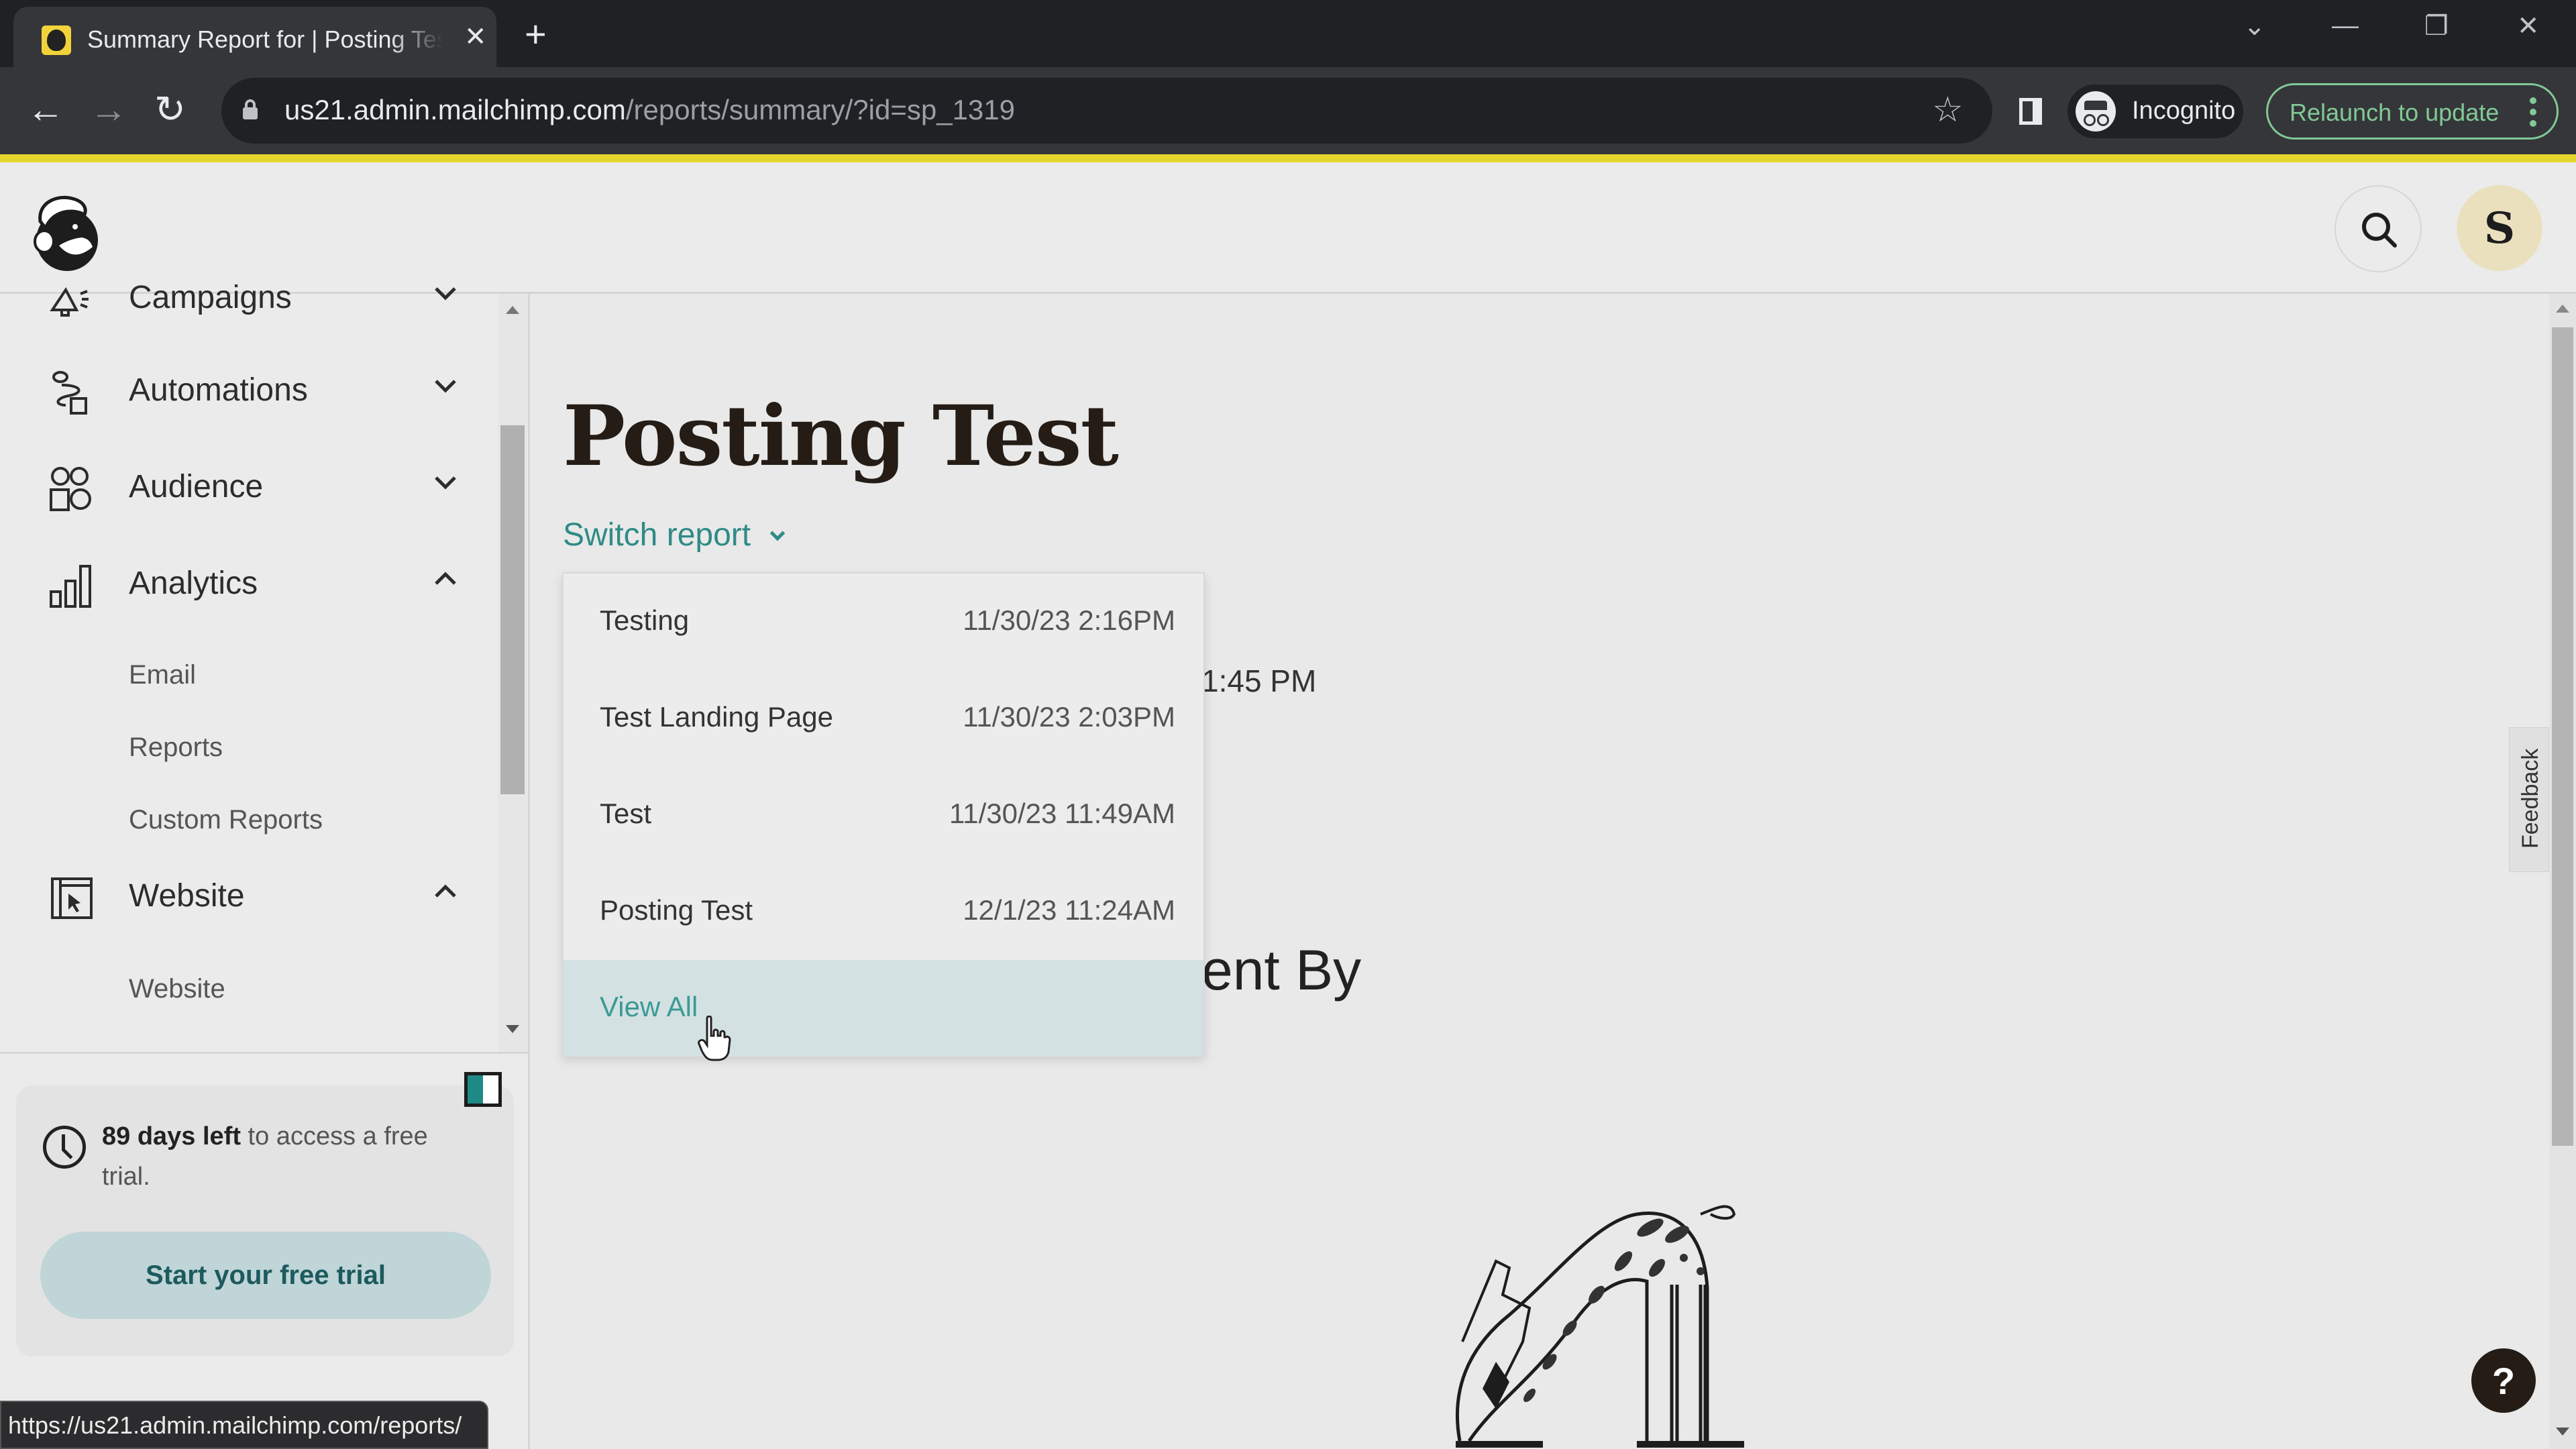  I want to click on sidebar-scrollbar, so click(512, 673).